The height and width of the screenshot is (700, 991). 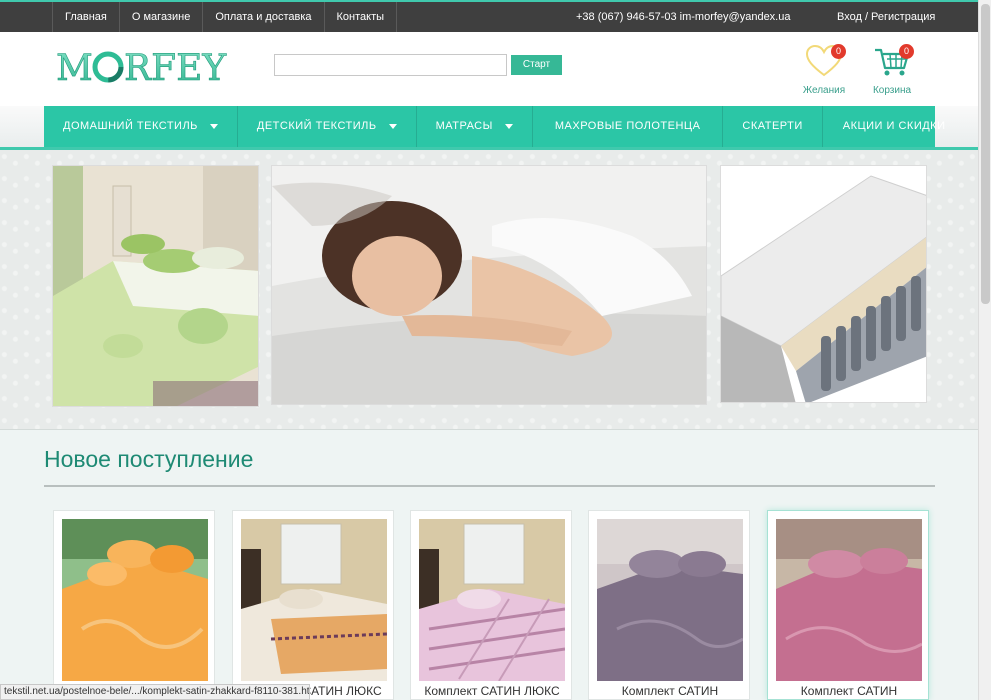 I want to click on top-nav-home: Главная, so click(x=86, y=17).